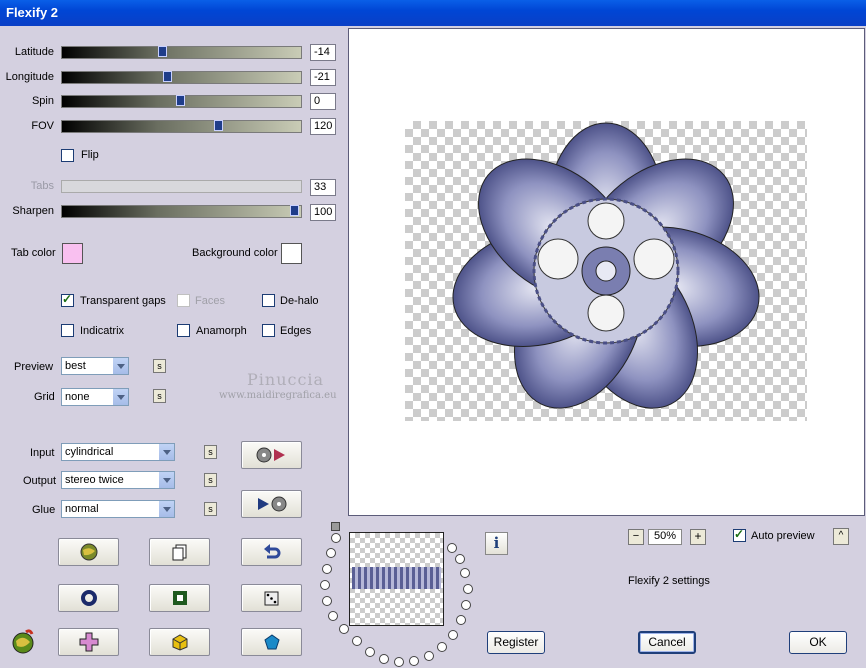 The image size is (866, 668). Describe the element at coordinates (698, 537) in the screenshot. I see `zoom-in-button: +` at that location.